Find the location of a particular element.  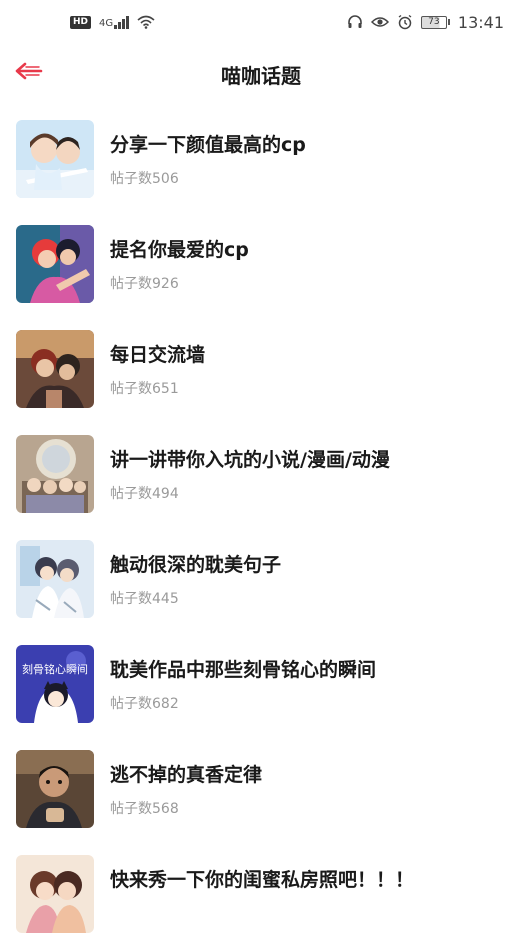

topic-item: 快来秀一下你的闺蜜私房照吧！！！ is located at coordinates (261, 899).